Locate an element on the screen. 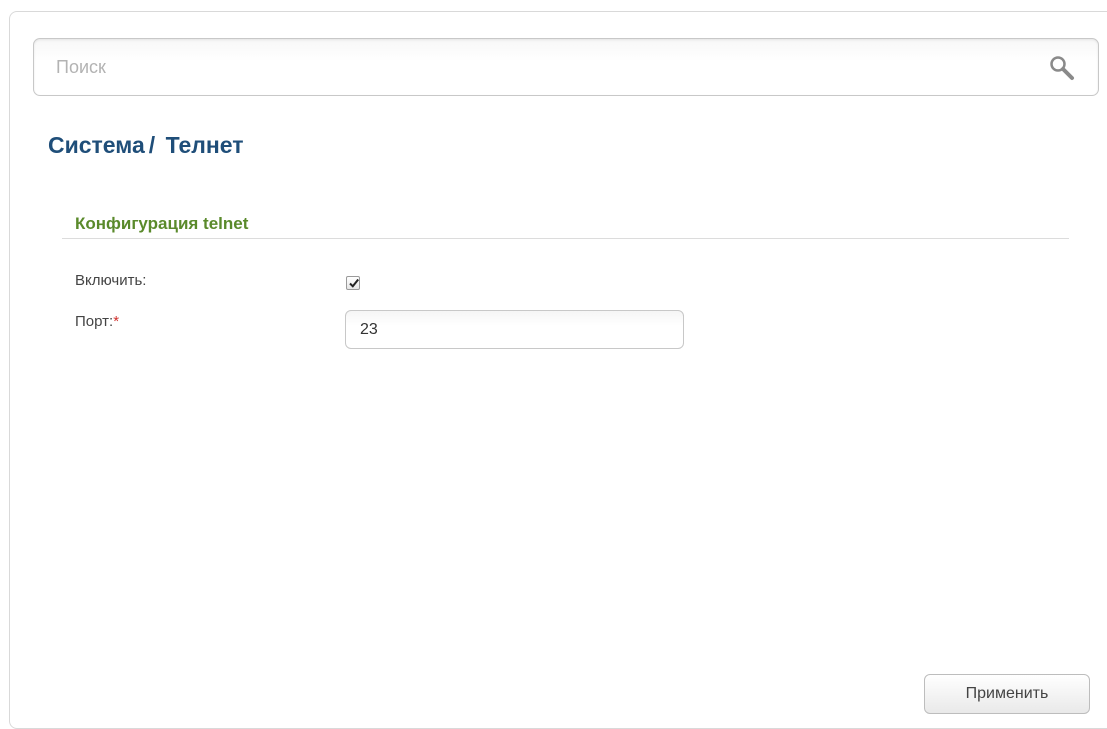 This screenshot has width=1107, height=729. search-box is located at coordinates (566, 67).